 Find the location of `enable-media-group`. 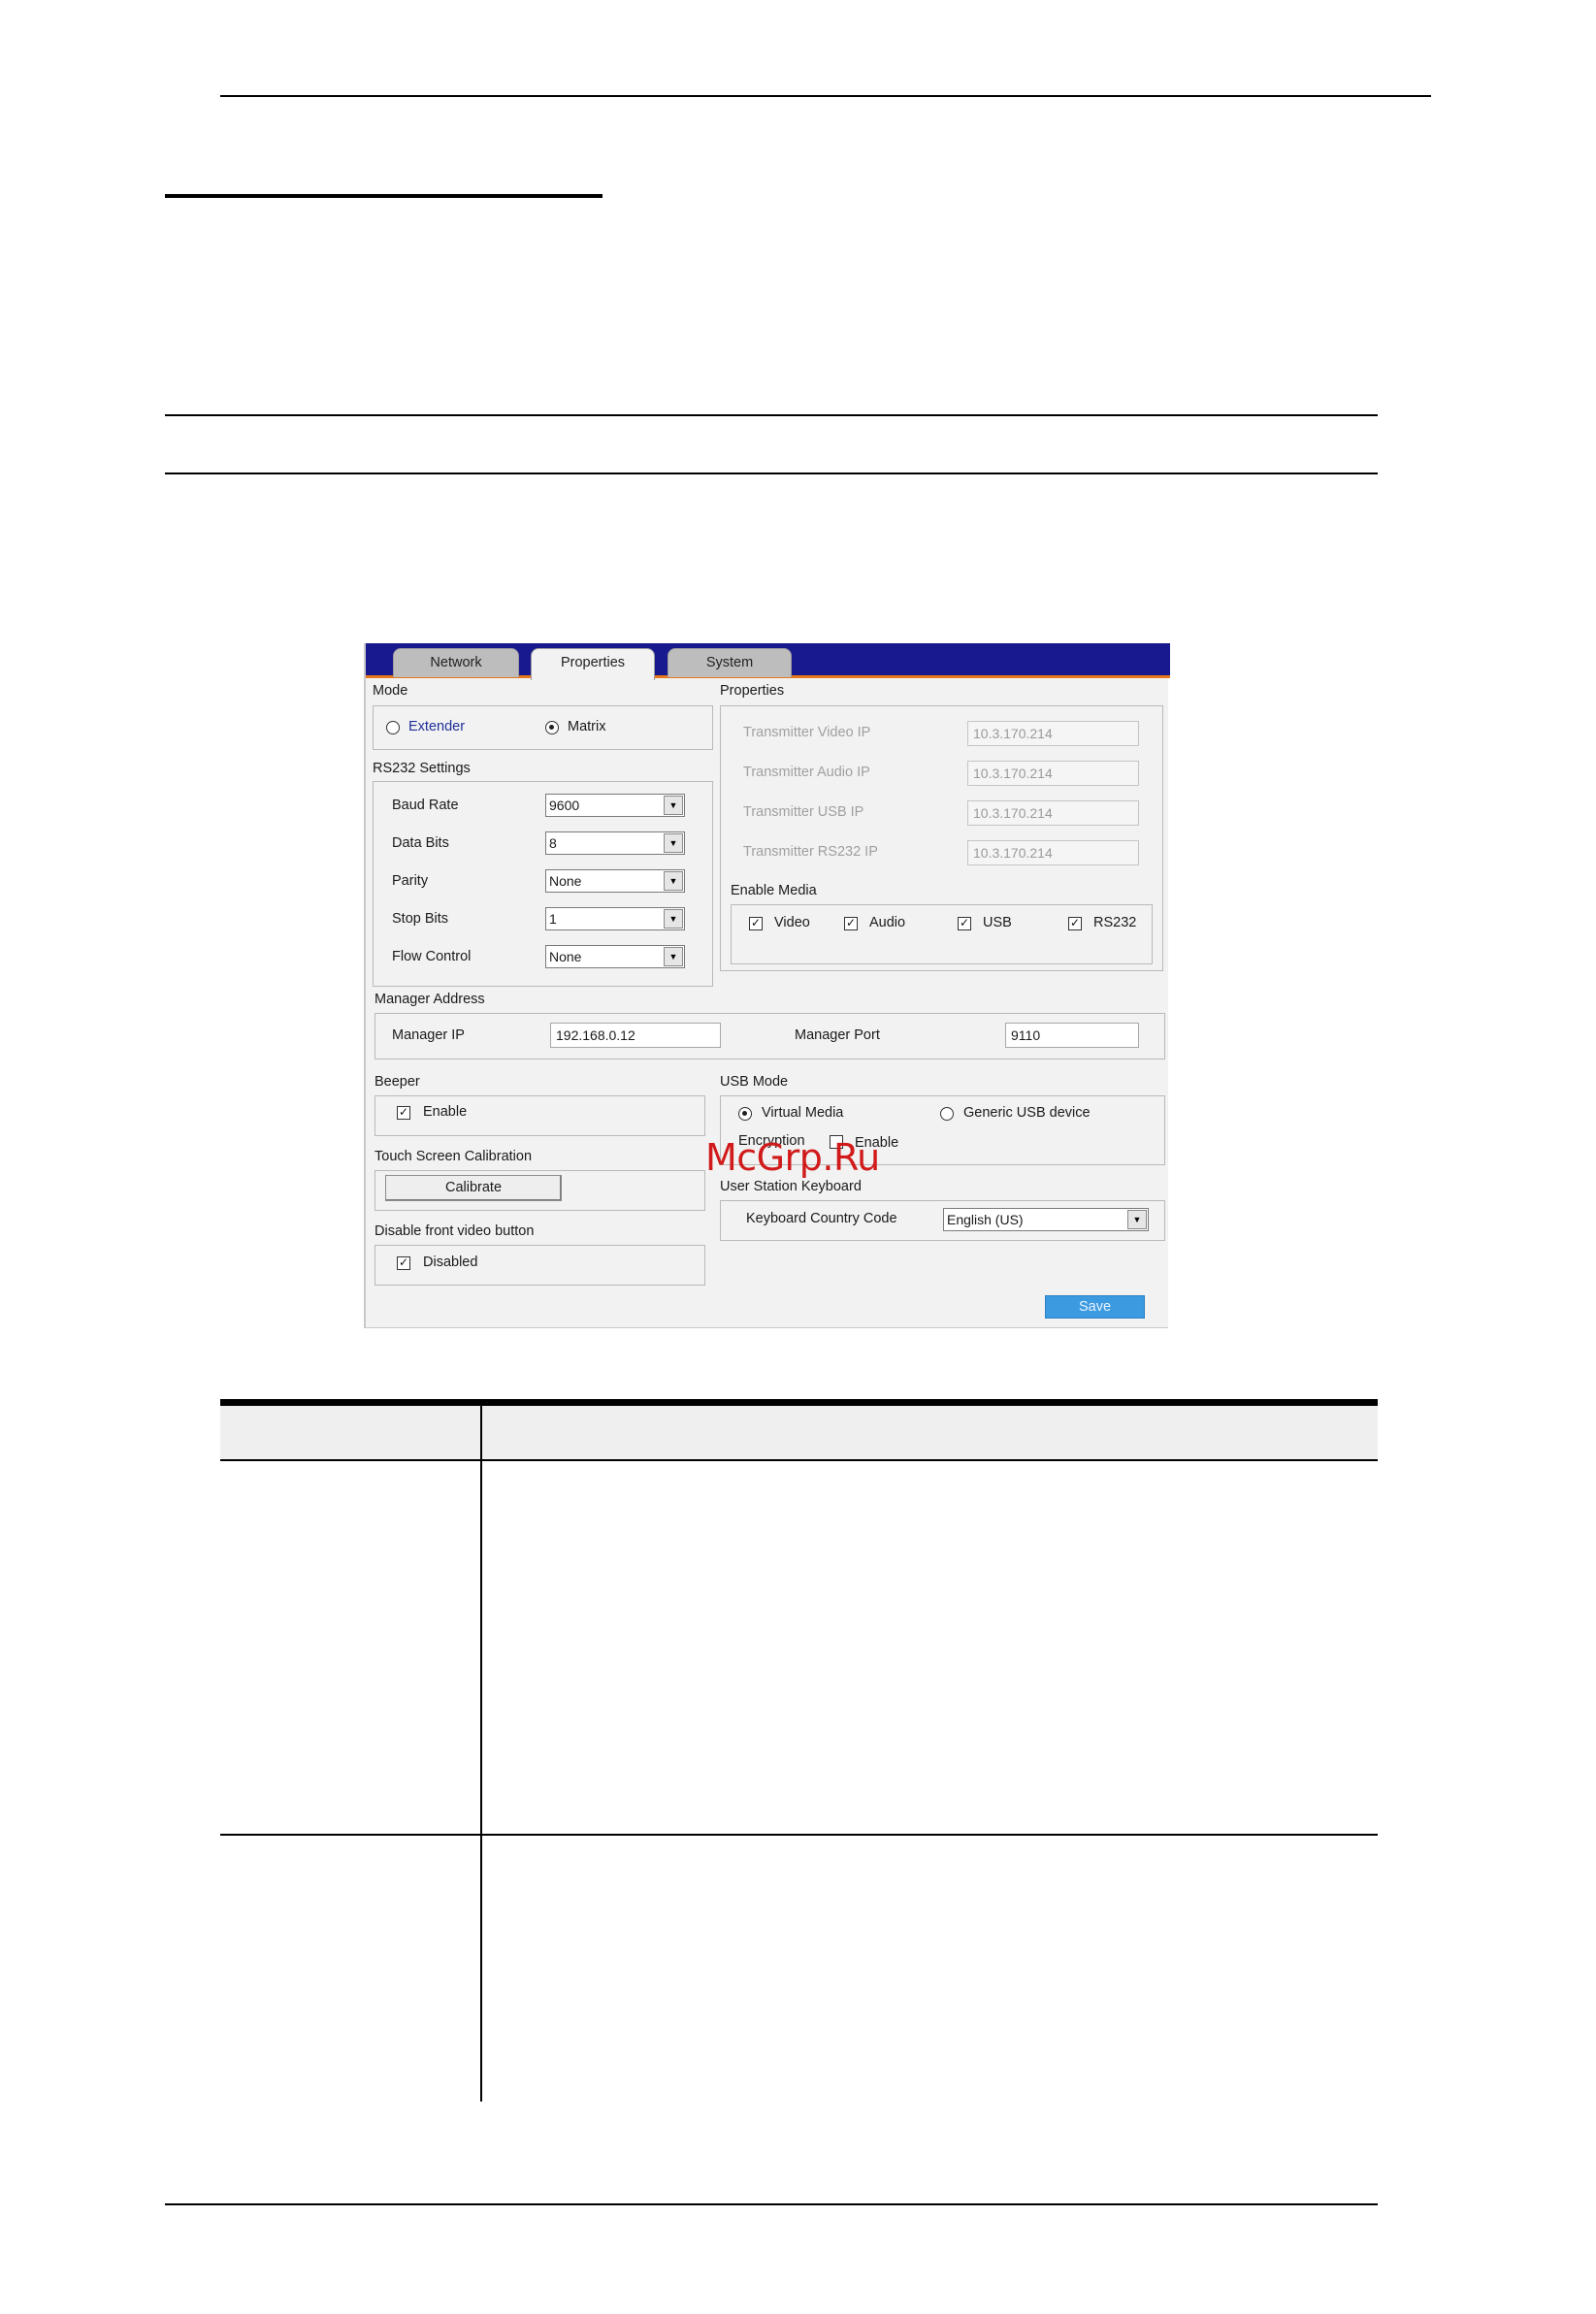

enable-media-group is located at coordinates (942, 934).